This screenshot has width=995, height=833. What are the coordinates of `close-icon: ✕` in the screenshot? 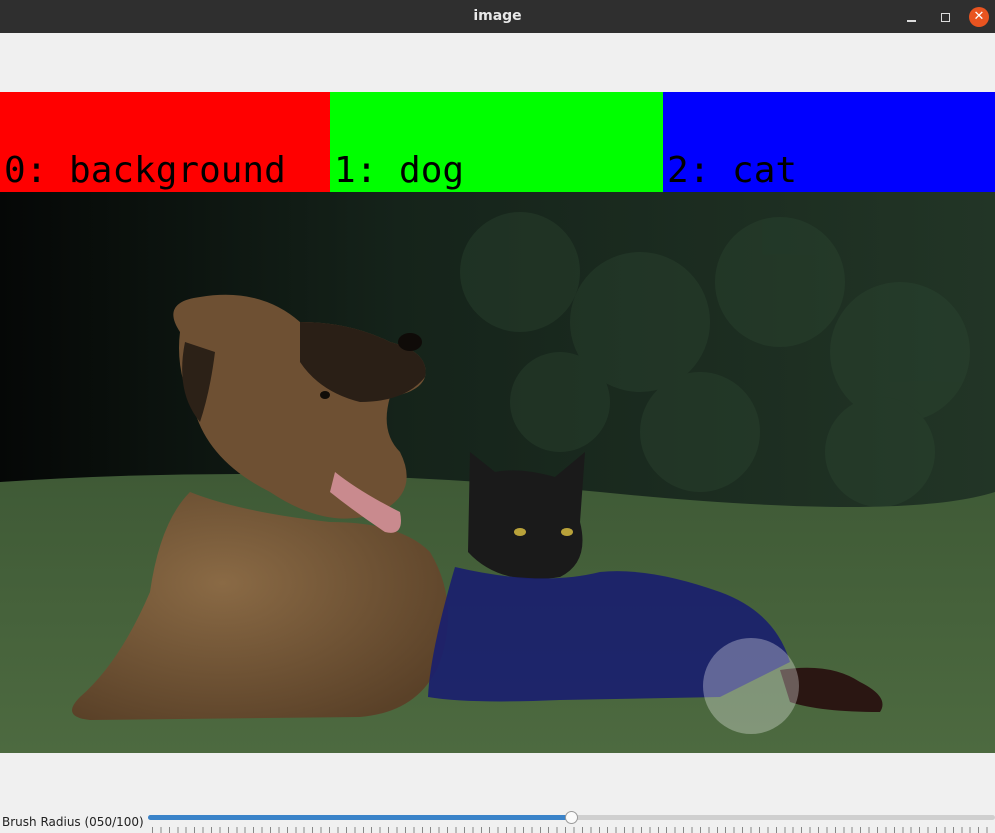 It's located at (979, 17).